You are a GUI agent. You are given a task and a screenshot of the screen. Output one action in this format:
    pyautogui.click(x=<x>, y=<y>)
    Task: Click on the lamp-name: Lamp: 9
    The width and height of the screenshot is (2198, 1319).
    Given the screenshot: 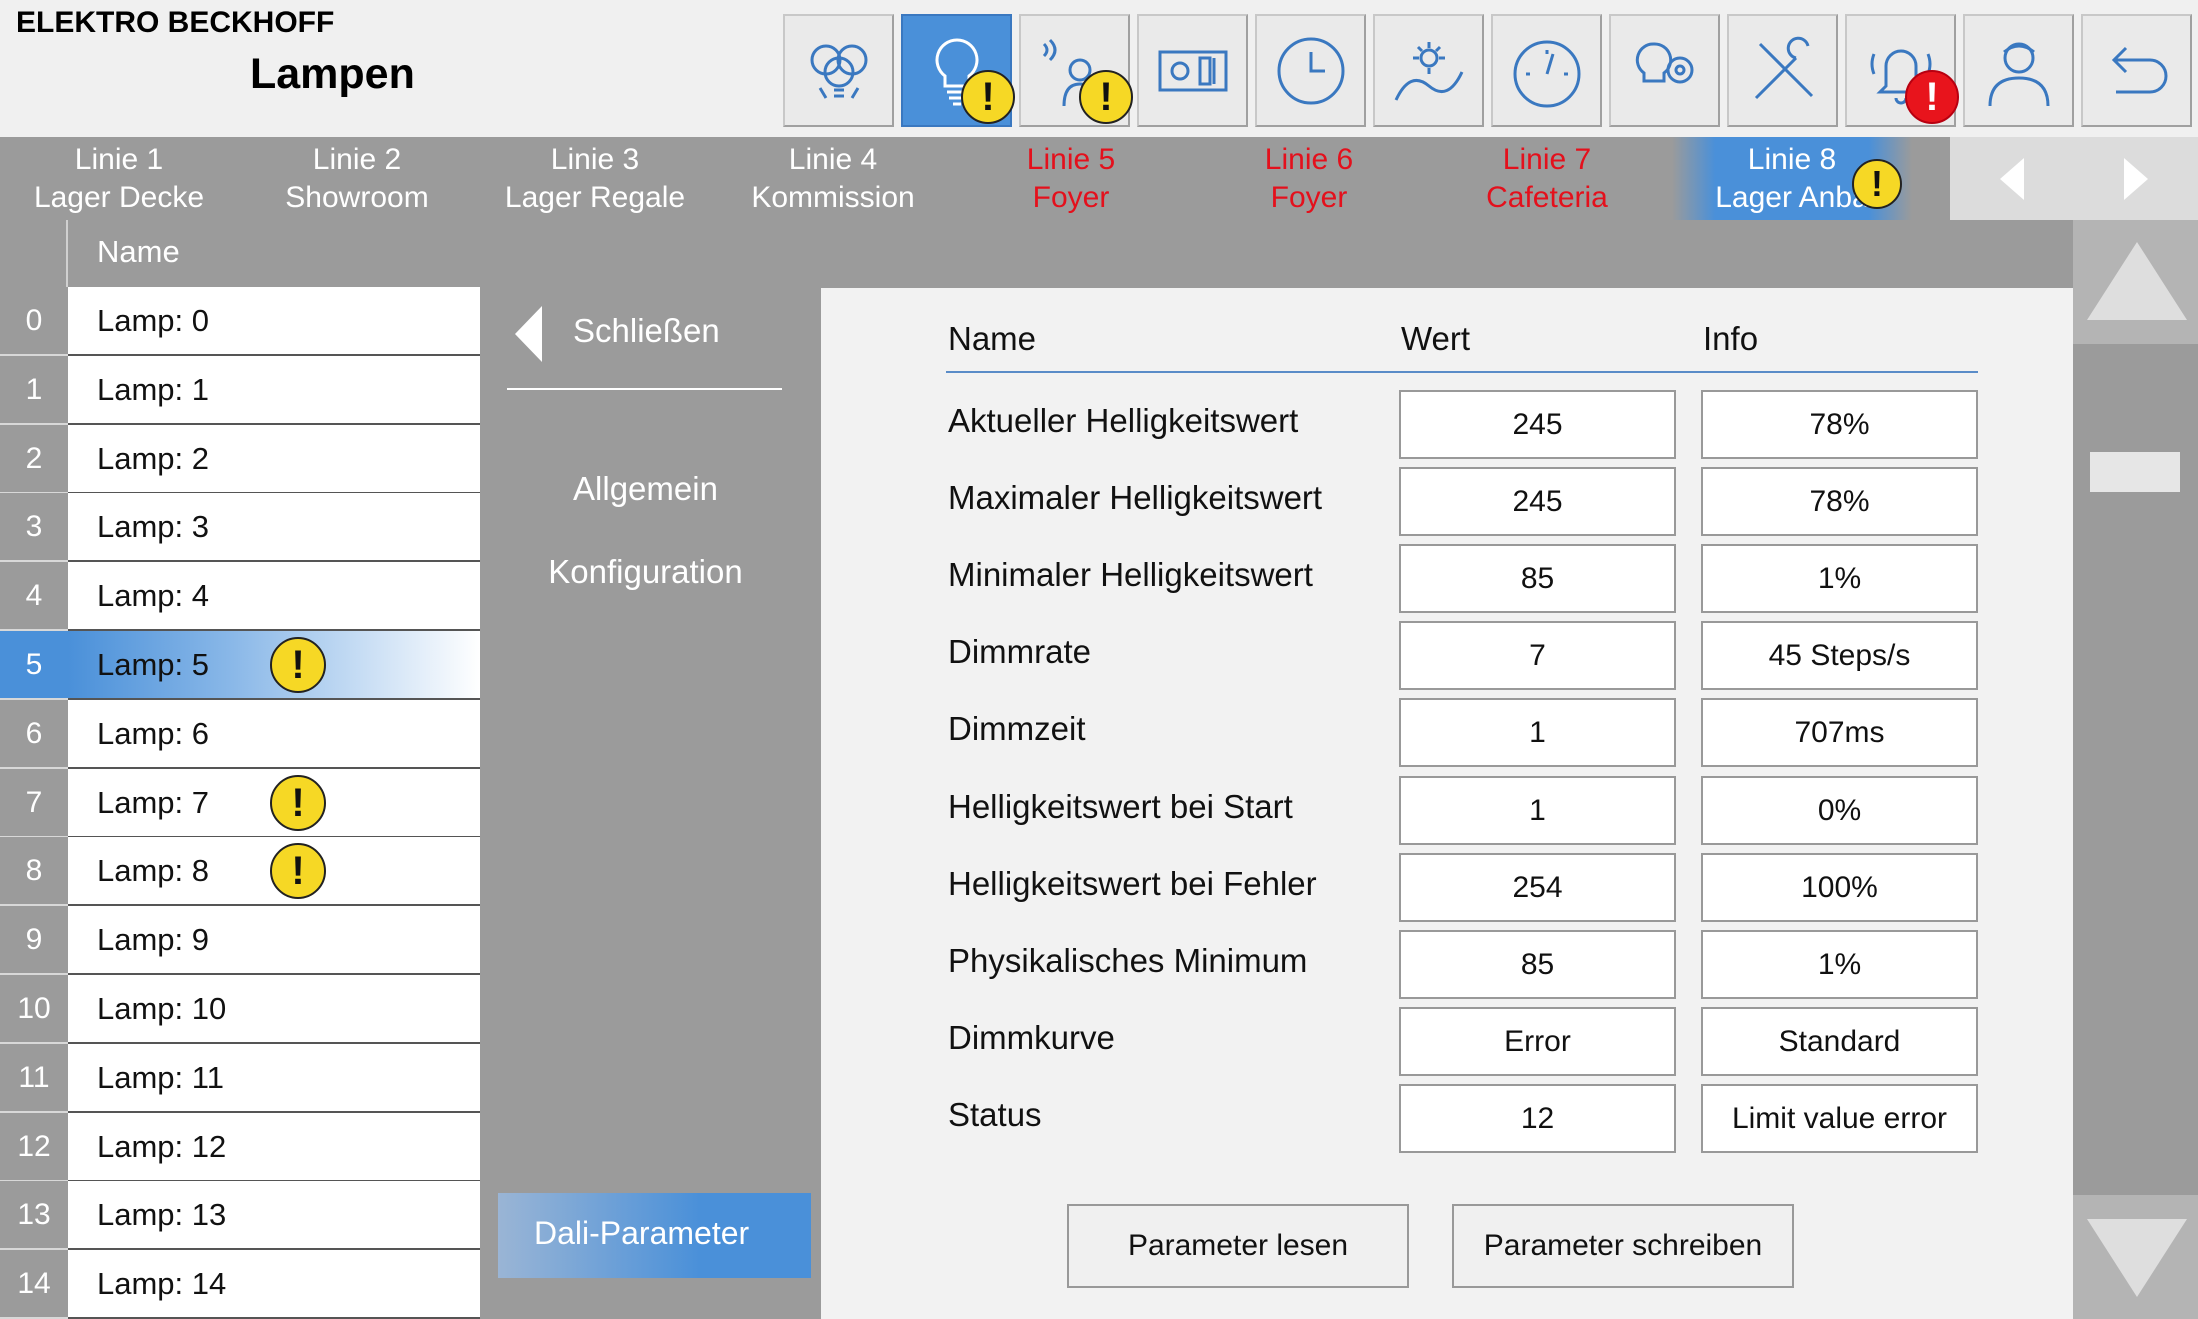 What is the action you would take?
    pyautogui.click(x=274, y=940)
    